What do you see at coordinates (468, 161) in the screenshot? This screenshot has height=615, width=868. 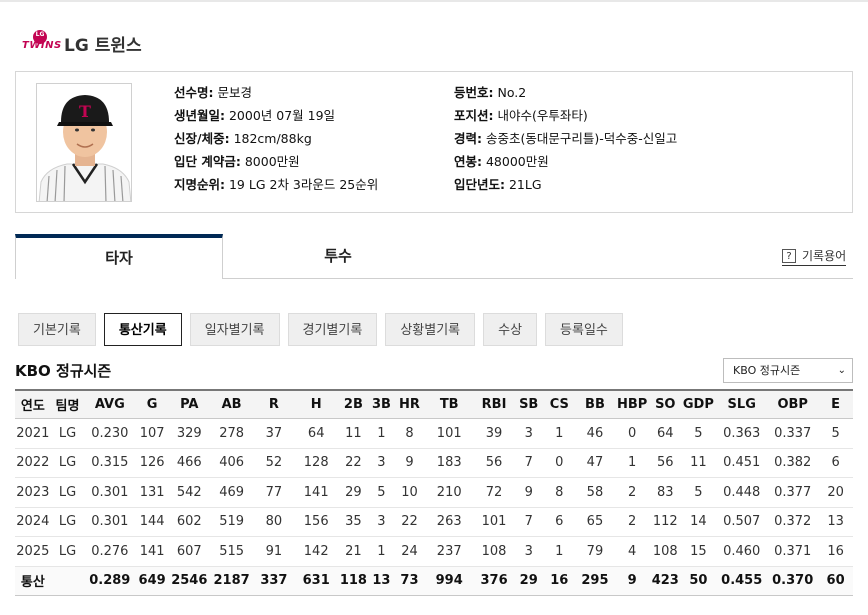 I see `label-salary: 연봉:` at bounding box center [468, 161].